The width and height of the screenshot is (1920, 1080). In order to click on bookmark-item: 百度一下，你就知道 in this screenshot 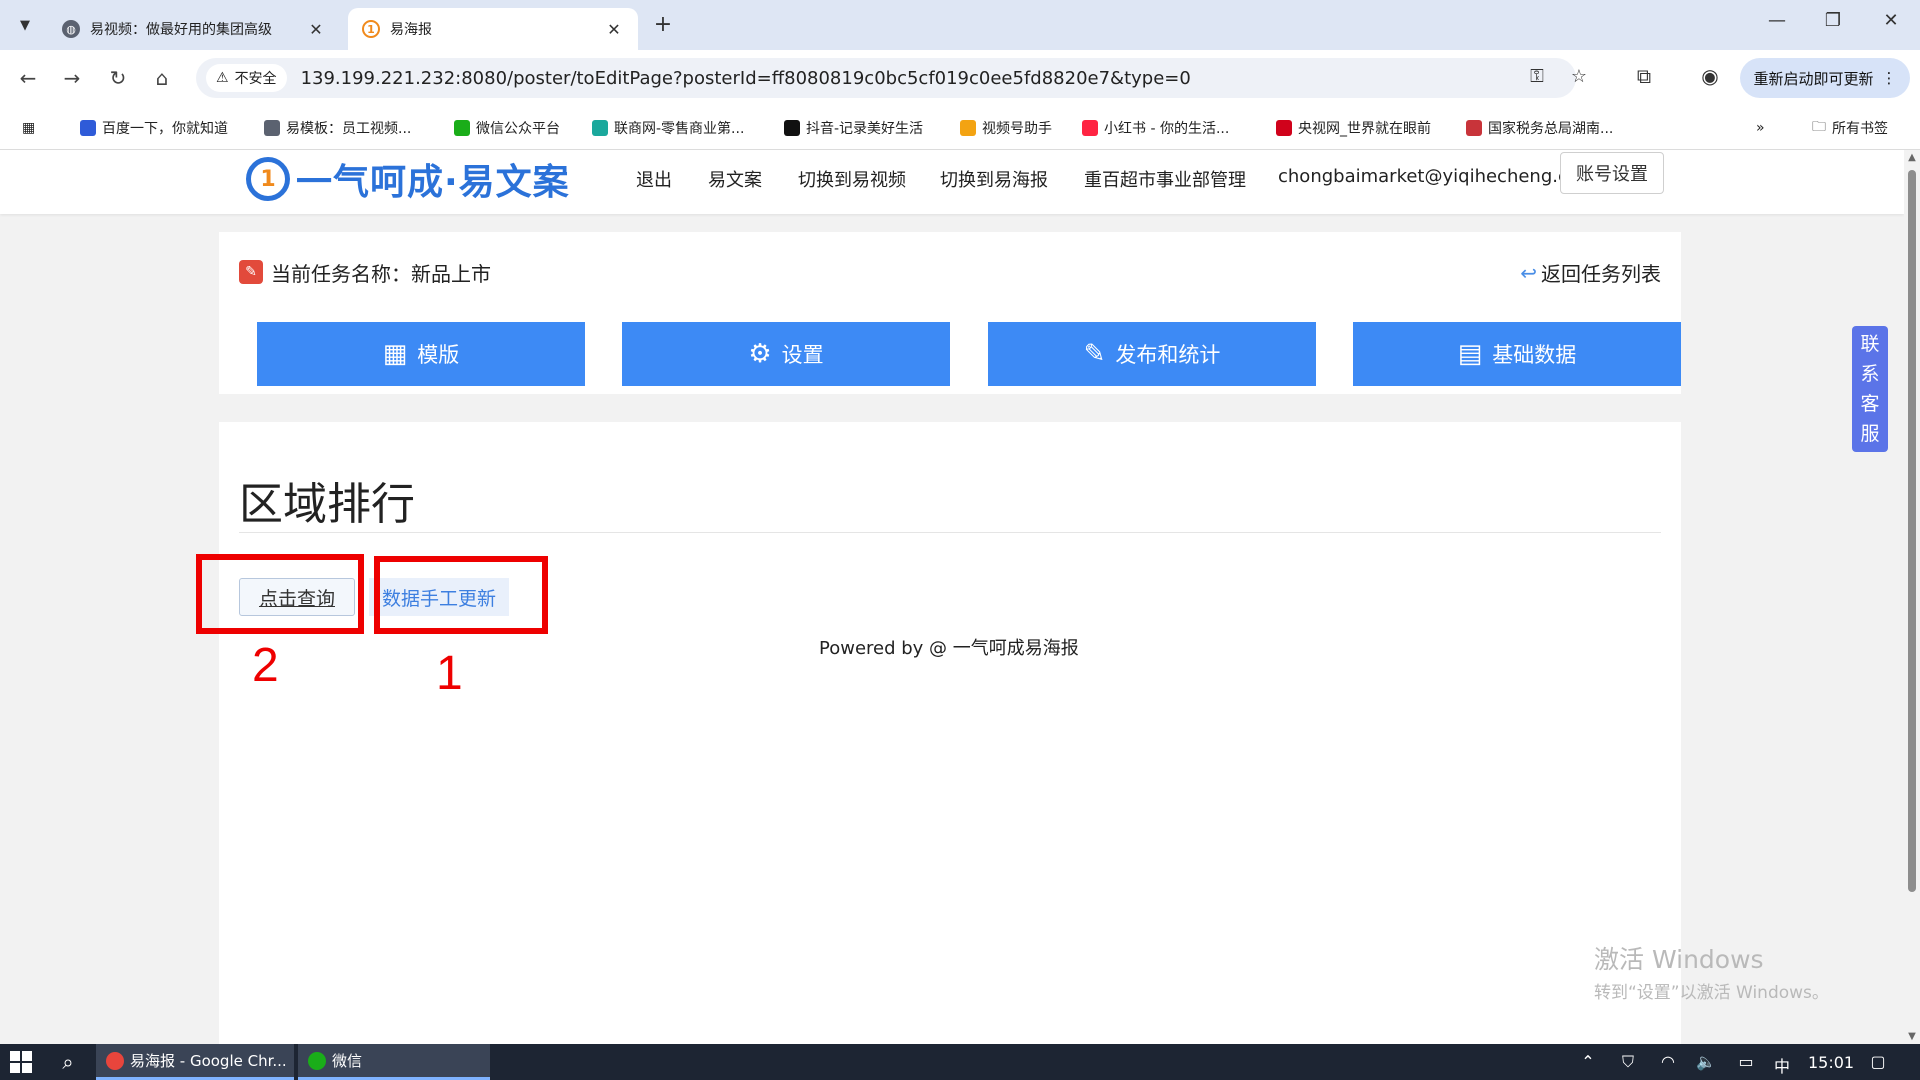, I will do `click(154, 128)`.